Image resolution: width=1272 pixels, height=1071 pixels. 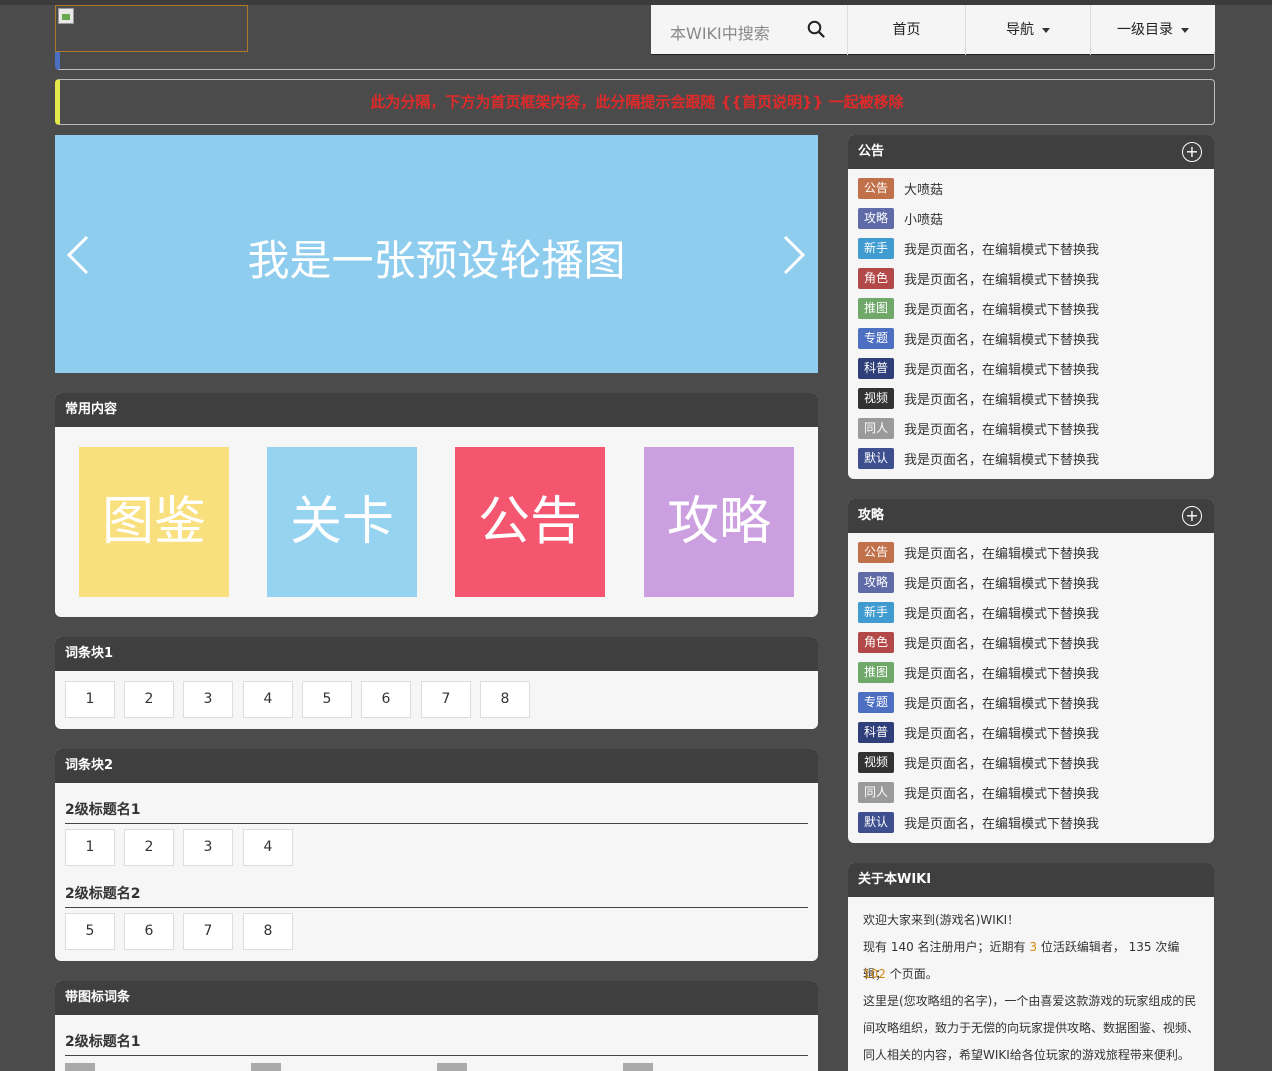 I want to click on carousel-caption: 我是一张预设轮播图, so click(x=436, y=260).